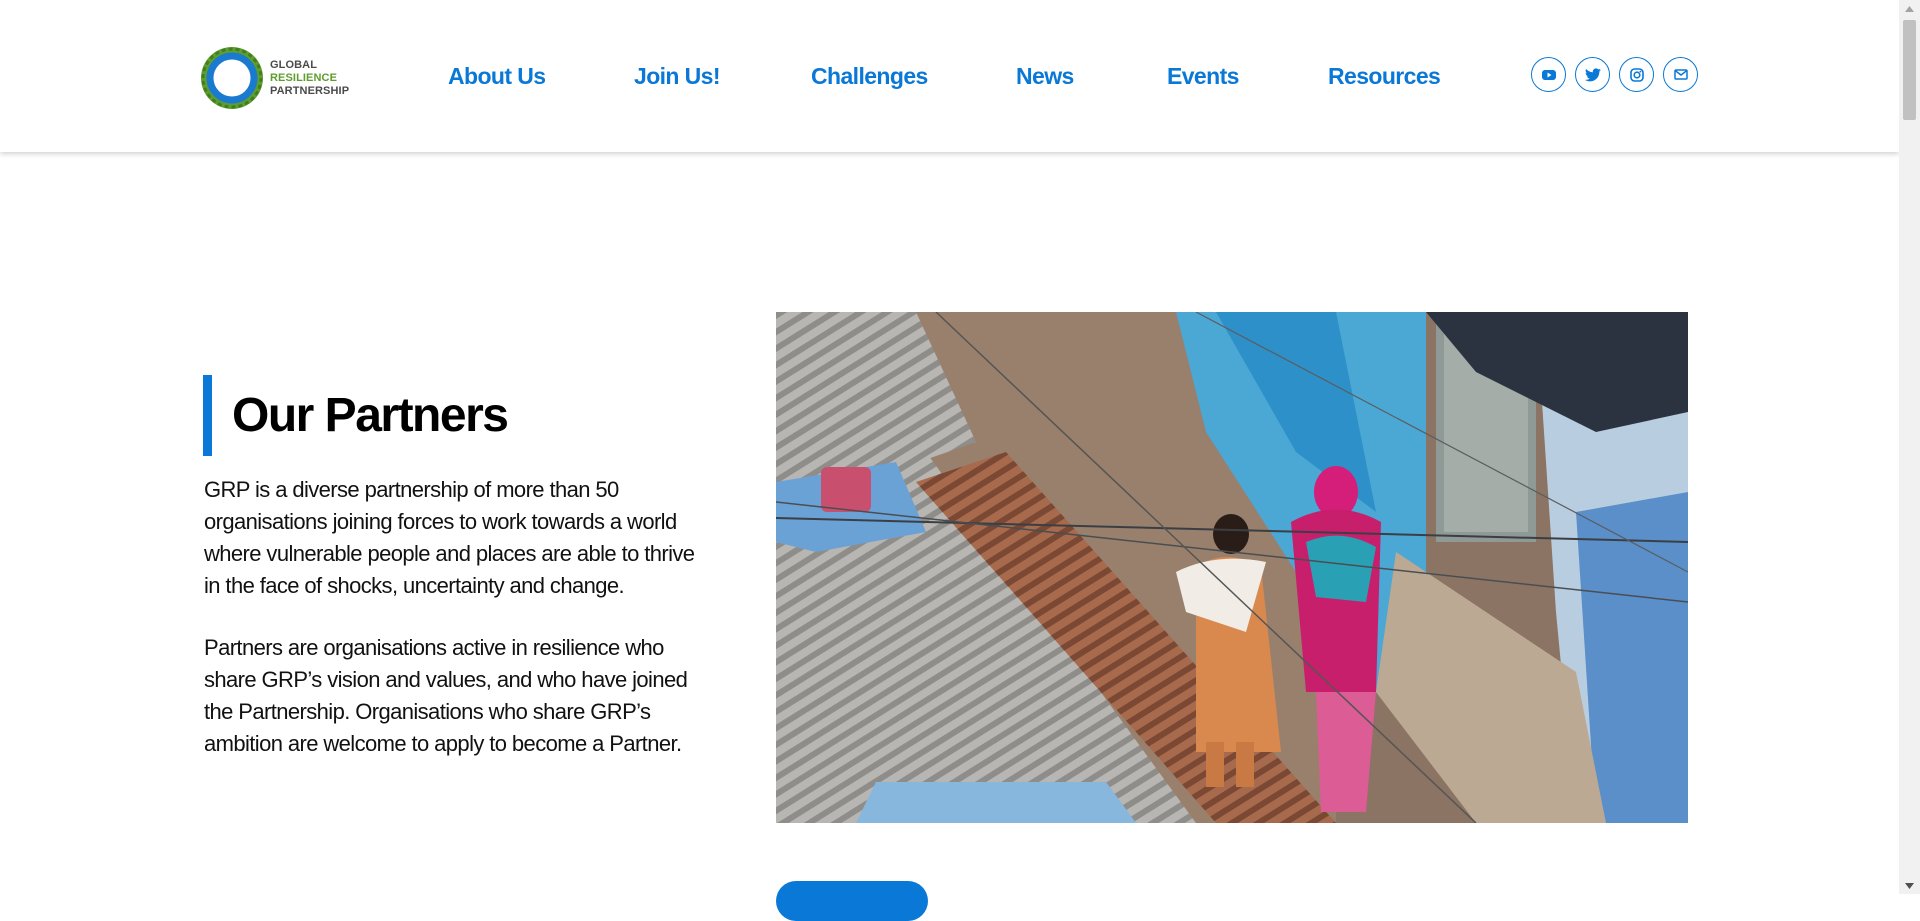  I want to click on twitter-icon, so click(1592, 74).